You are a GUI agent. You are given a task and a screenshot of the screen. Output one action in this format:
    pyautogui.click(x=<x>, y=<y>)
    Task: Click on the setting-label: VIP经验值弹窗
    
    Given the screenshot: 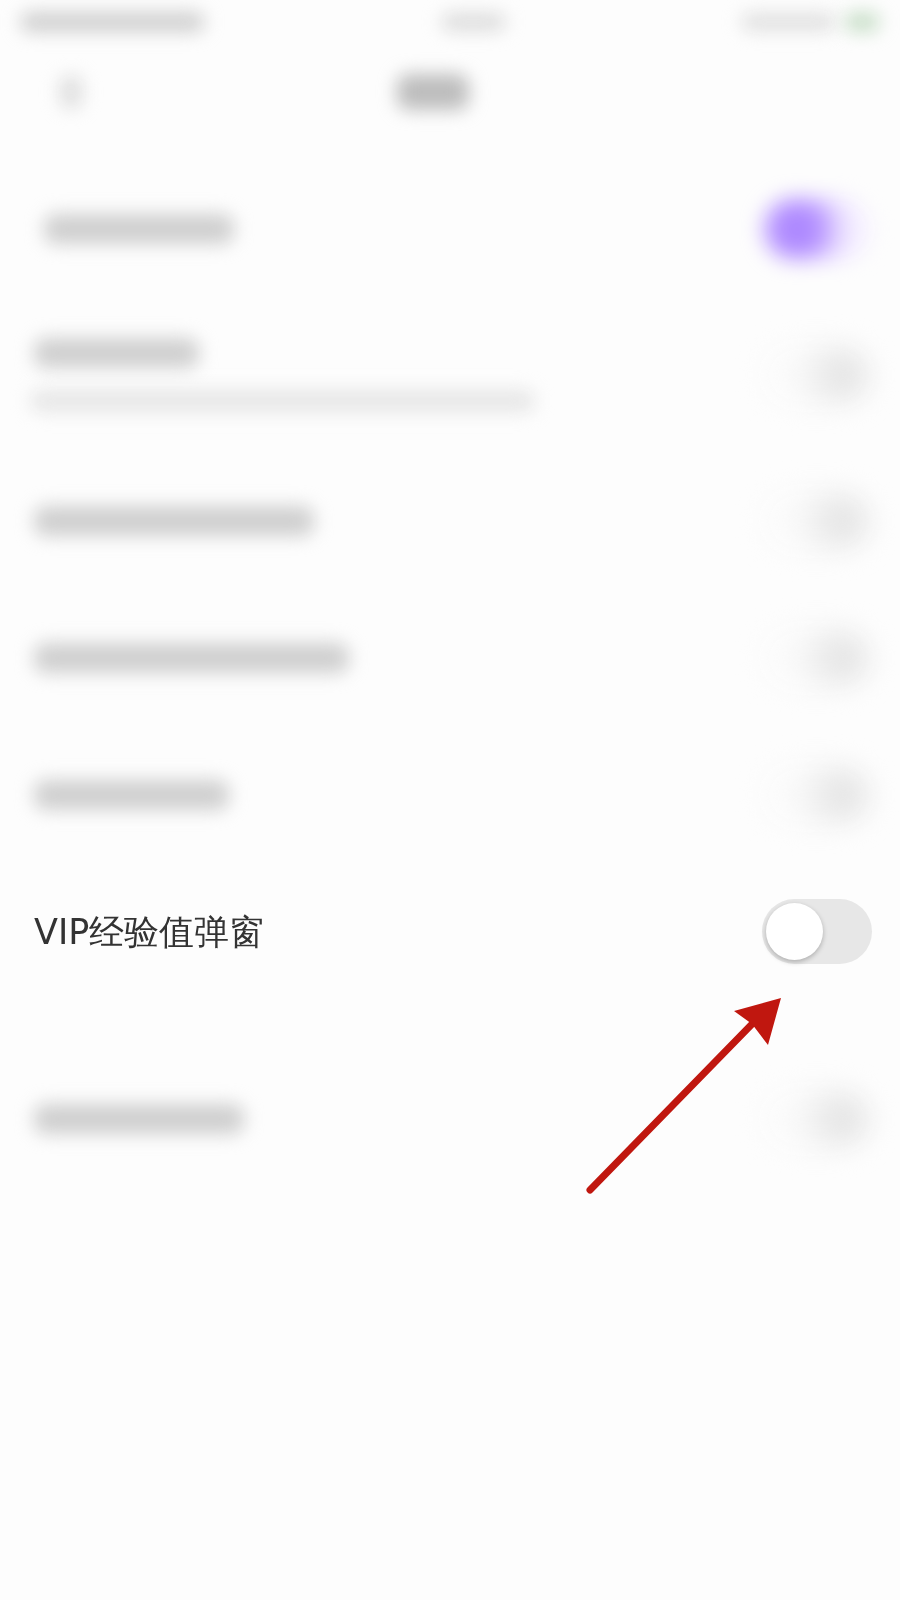 What is the action you would take?
    pyautogui.click(x=149, y=931)
    